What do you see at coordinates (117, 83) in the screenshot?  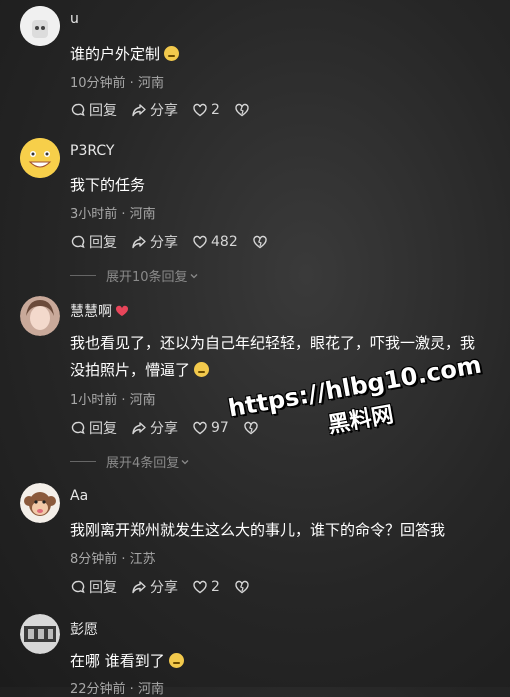 I see `comment-meta: 10分钟前 · 河南` at bounding box center [117, 83].